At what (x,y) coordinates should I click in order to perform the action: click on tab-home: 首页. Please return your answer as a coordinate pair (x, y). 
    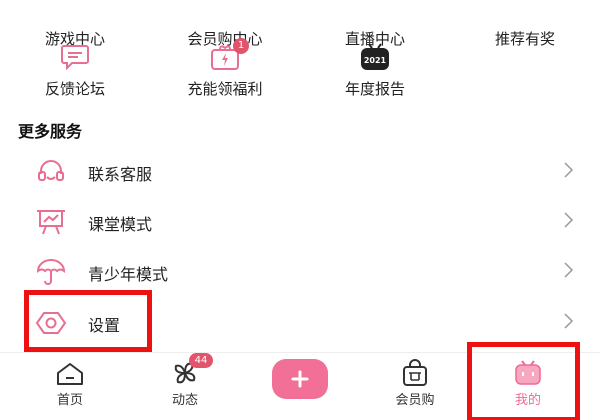
    Looking at the image, I should click on (70, 386).